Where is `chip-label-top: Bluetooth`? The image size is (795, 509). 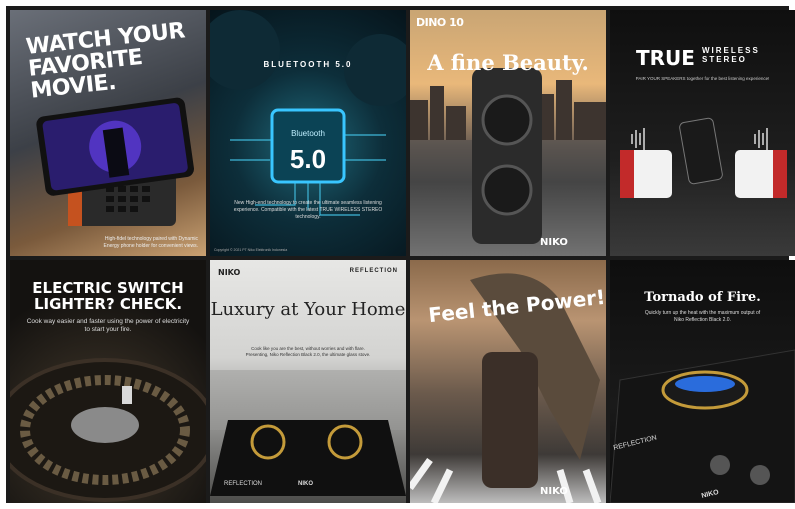
chip-label-top: Bluetooth is located at coordinates (308, 133).